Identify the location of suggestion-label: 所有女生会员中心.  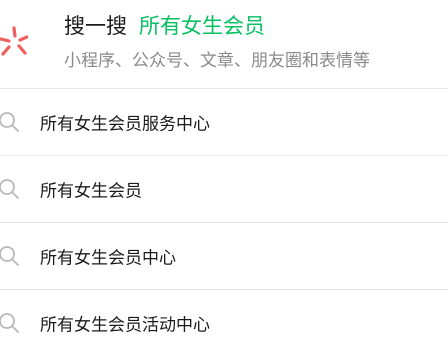
(108, 258).